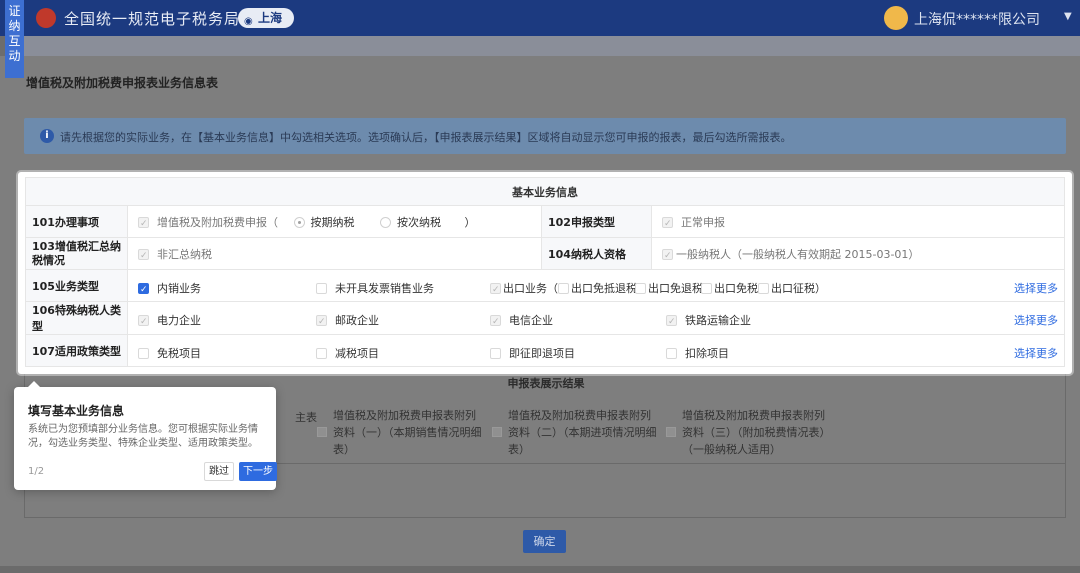 This screenshot has width=1080, height=573. I want to click on result-line-with-check: 资料（三）（附加税费情况表）, so click(748, 432).